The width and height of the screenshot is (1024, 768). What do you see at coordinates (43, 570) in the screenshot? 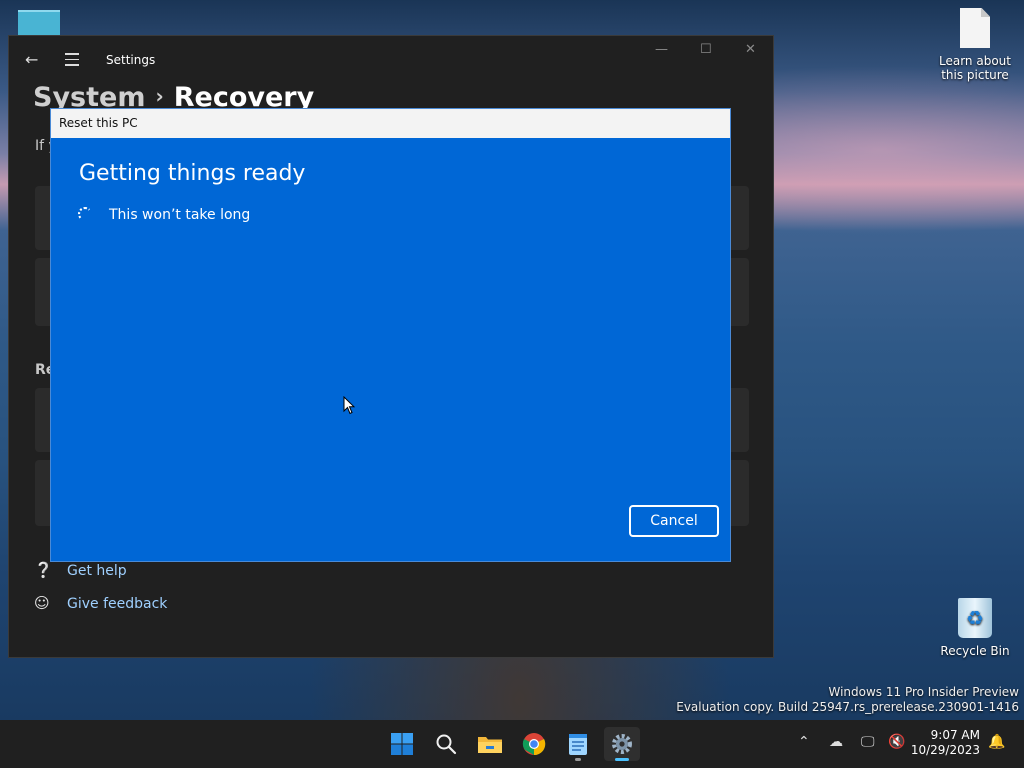
I see `get-help-icon: ❔` at bounding box center [43, 570].